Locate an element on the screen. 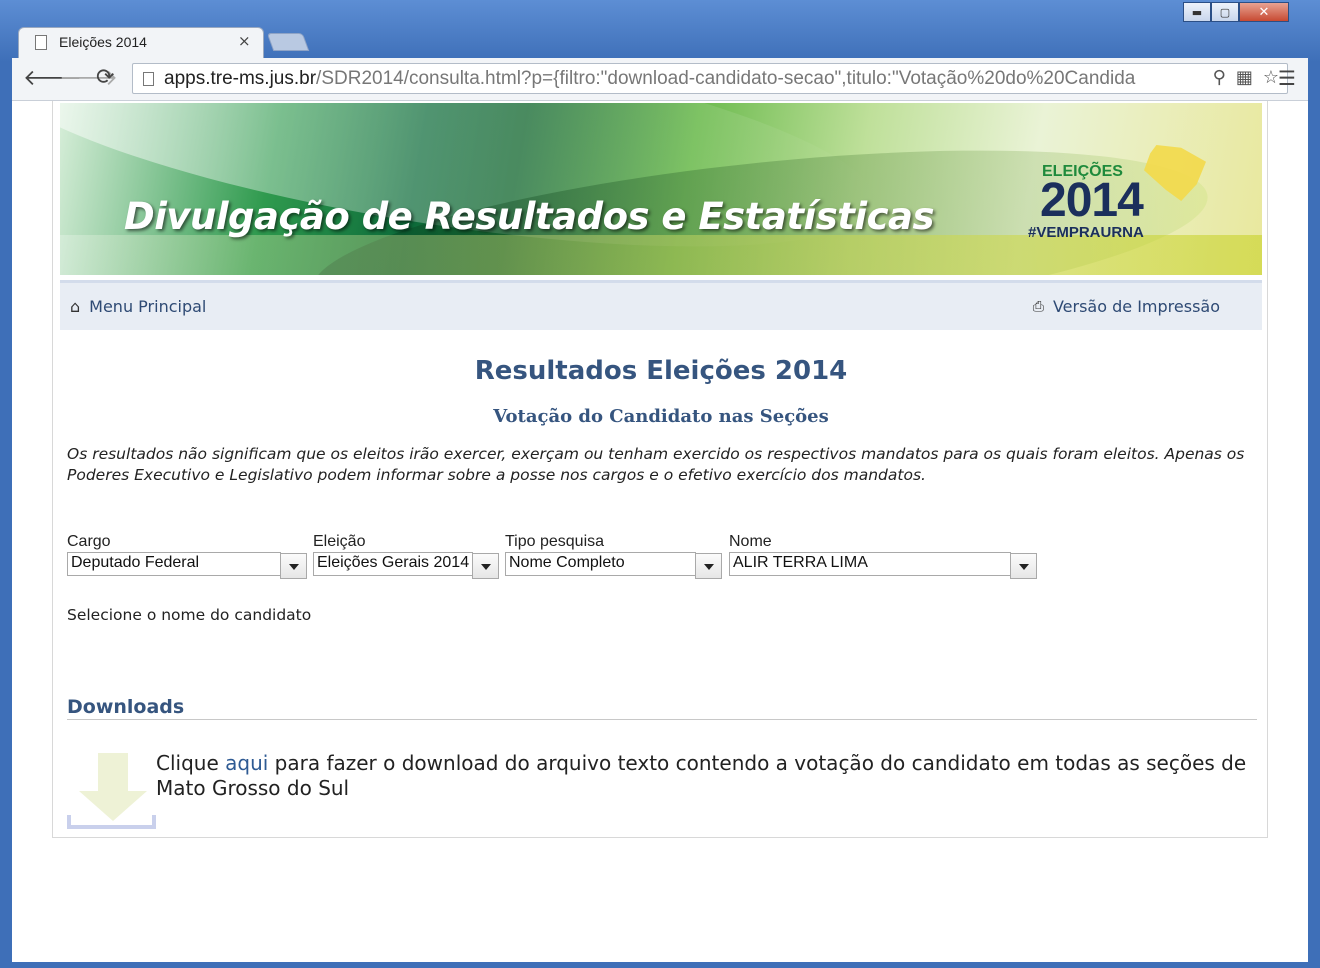  cargo-select: Deputado Federal is located at coordinates (187, 565).